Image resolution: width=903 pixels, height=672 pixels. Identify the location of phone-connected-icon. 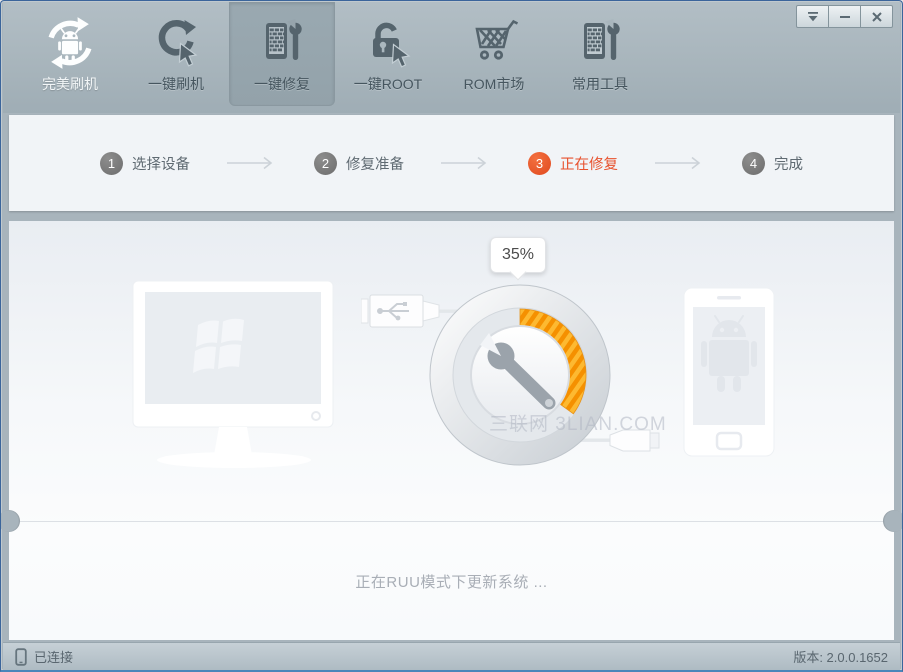
(21, 656).